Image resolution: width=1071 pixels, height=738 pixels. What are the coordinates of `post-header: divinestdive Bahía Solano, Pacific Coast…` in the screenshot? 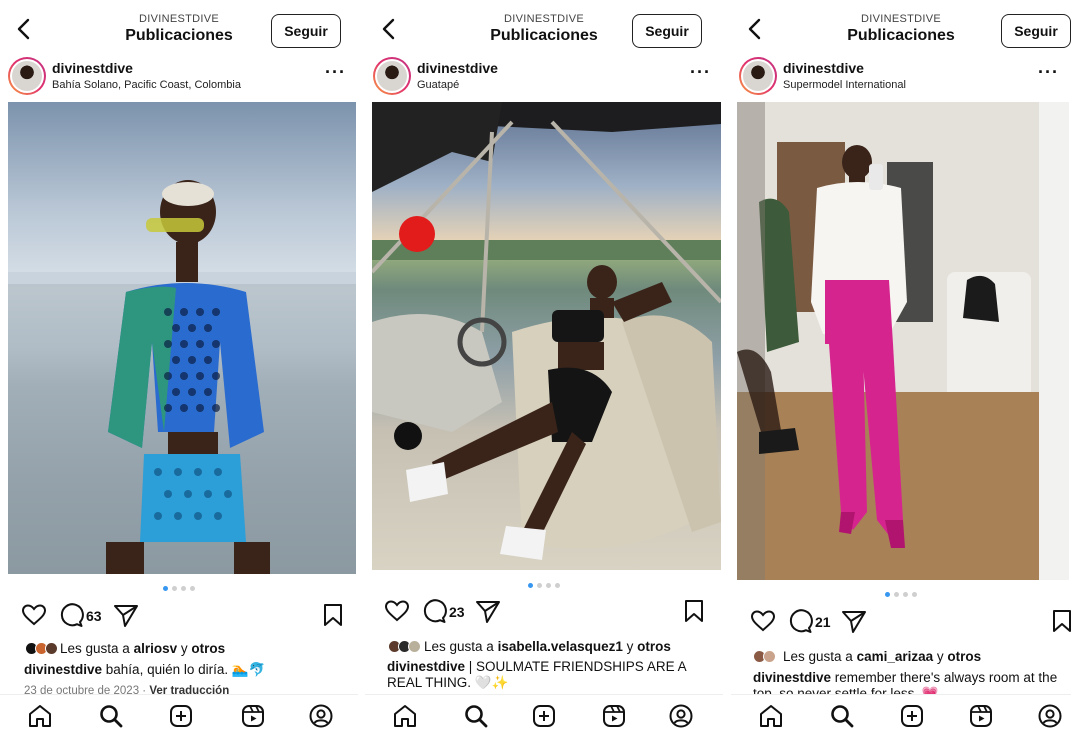 It's located at (179, 78).